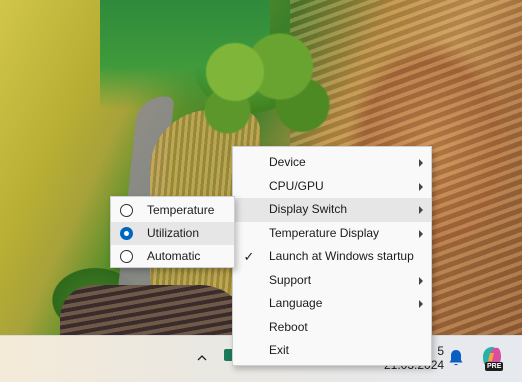 The height and width of the screenshot is (382, 522). What do you see at coordinates (332, 328) in the screenshot?
I see `menu-item-reboot: Reboot` at bounding box center [332, 328].